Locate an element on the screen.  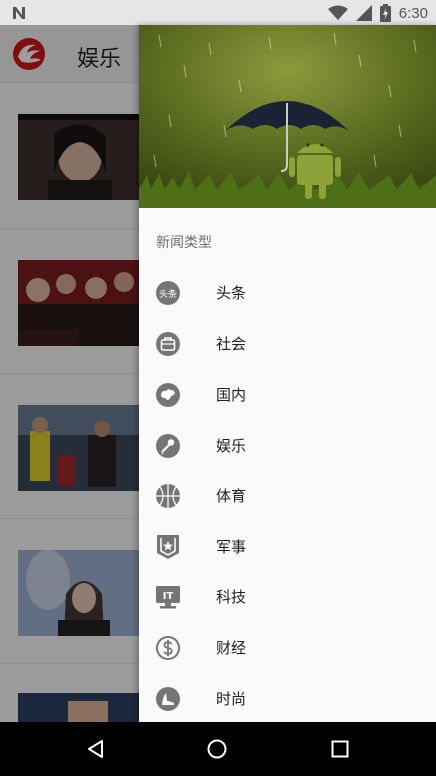
svg-text: IT is located at coordinates (168, 596).